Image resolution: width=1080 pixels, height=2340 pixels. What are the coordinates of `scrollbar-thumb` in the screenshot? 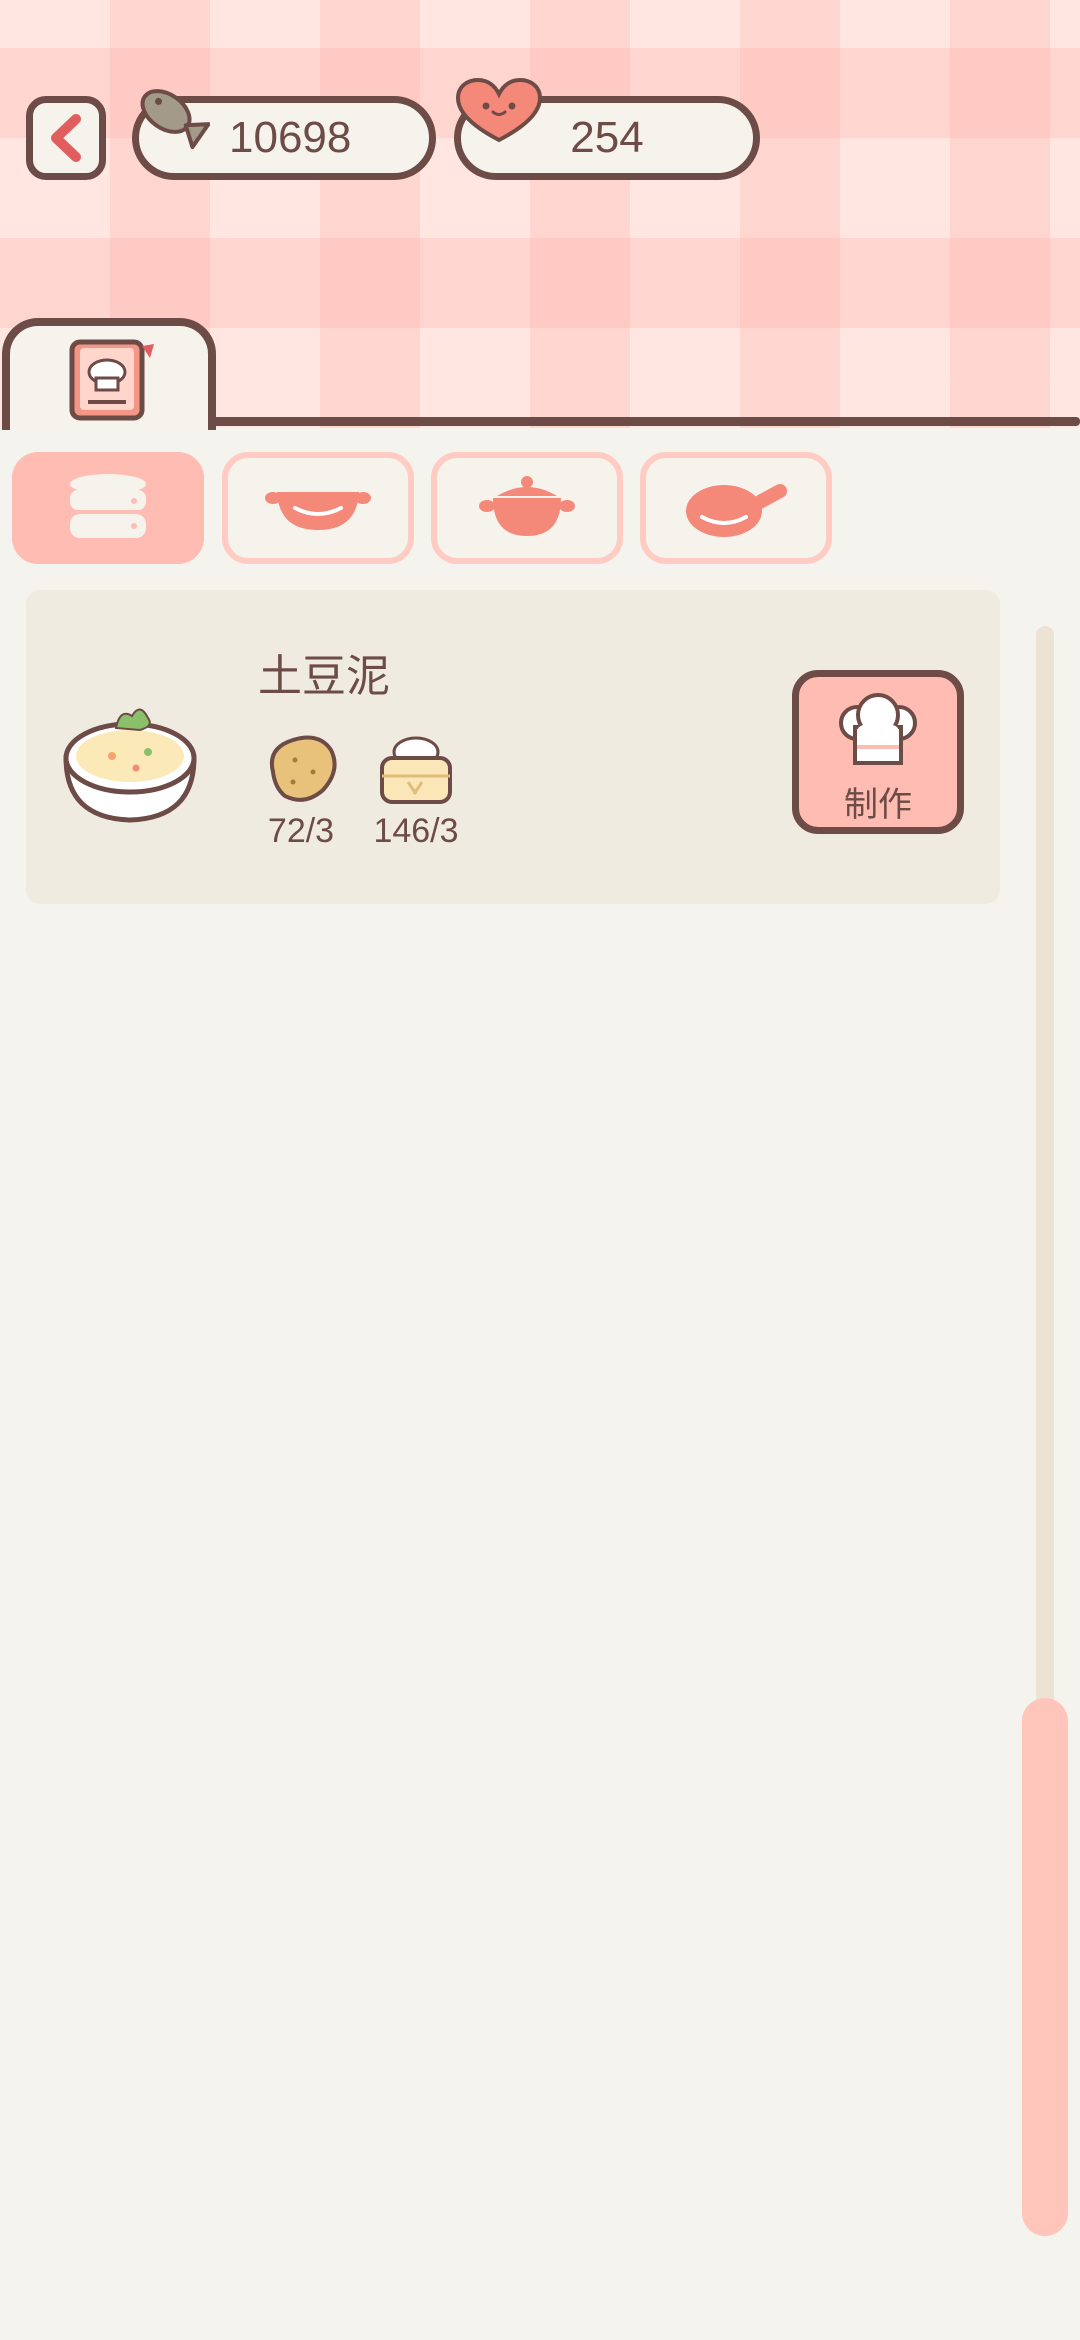 It's located at (1045, 1967).